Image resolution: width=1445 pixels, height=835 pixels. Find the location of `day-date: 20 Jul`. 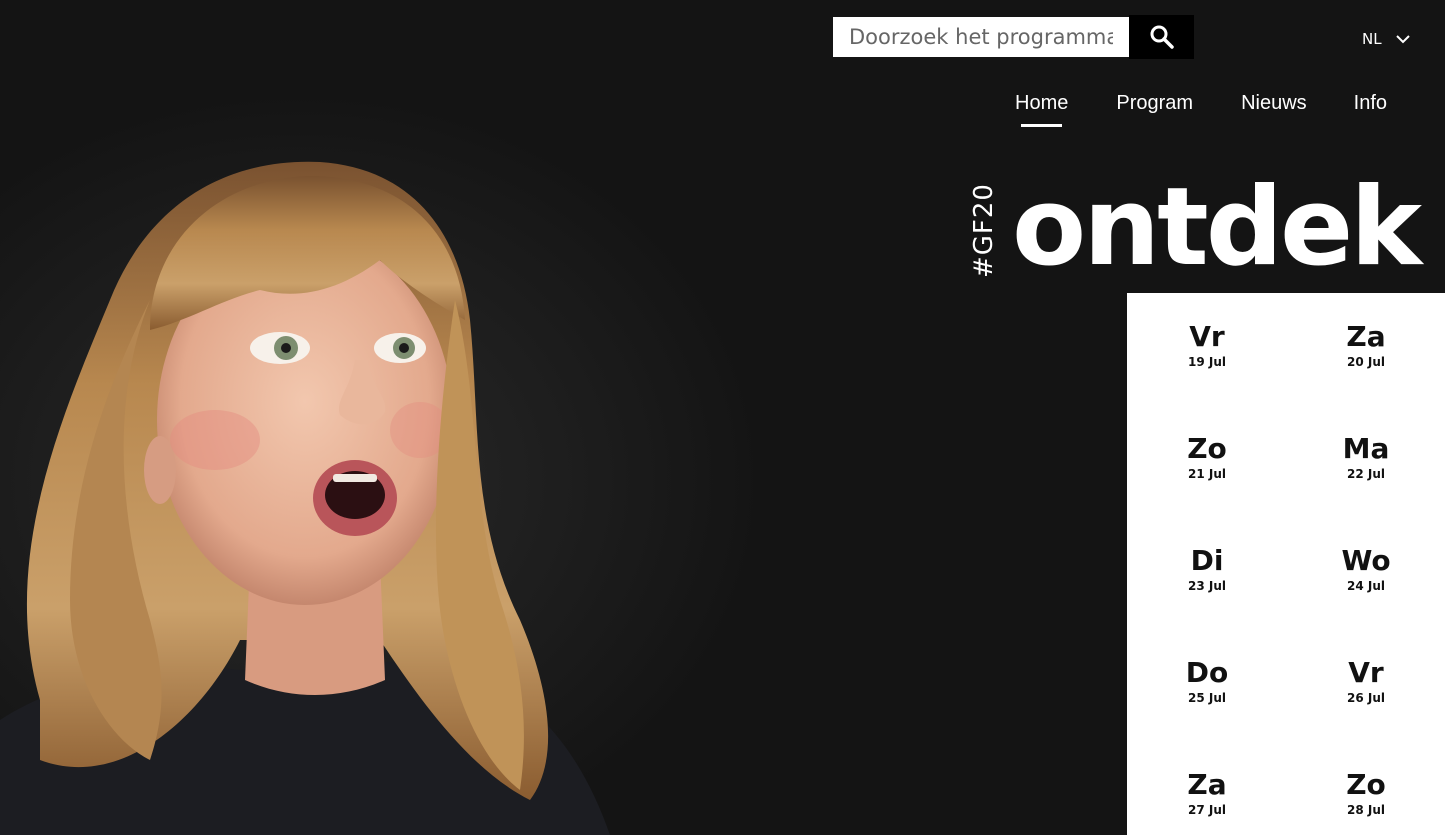

day-date: 20 Jul is located at coordinates (1366, 362).